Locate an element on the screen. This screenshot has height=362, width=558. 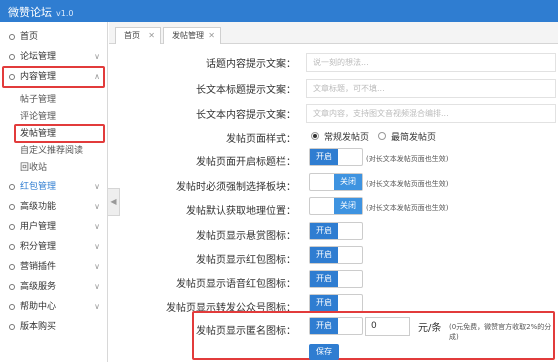
redpacket-icon-label: 发帖页显示红包图标： is located at coordinates (246, 260).